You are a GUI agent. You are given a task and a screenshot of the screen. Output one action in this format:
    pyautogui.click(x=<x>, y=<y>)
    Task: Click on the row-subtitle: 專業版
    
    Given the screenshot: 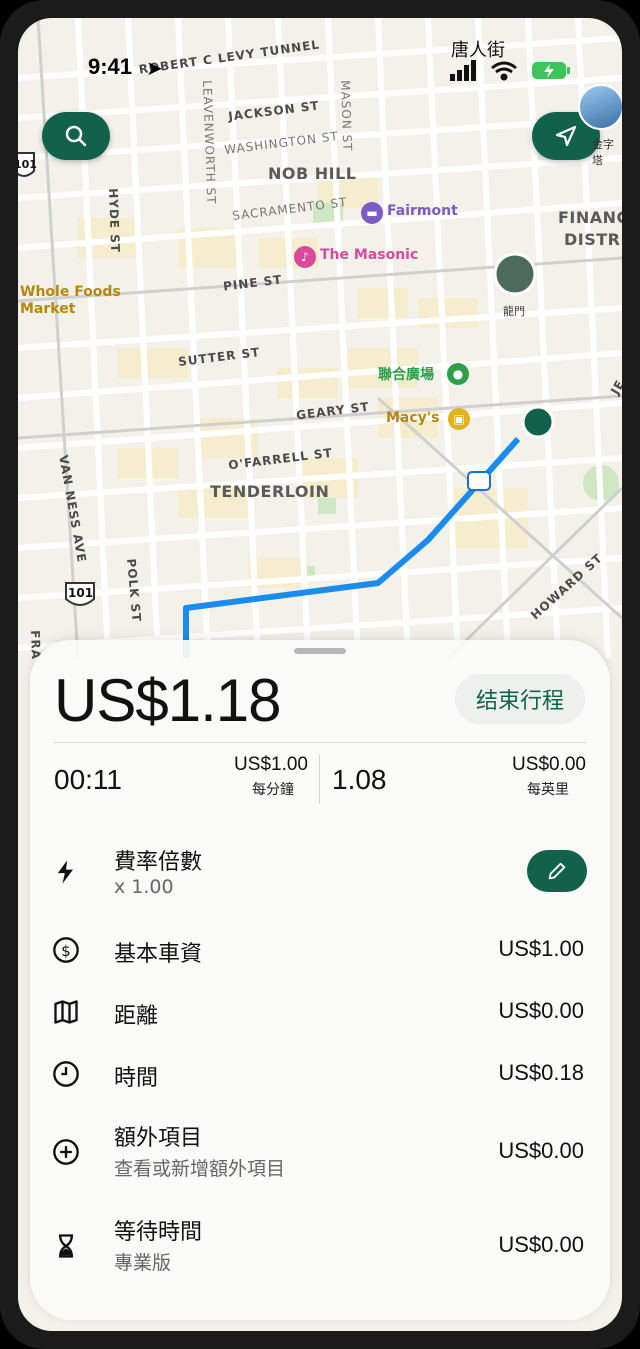 What is the action you would take?
    pyautogui.click(x=143, y=1263)
    